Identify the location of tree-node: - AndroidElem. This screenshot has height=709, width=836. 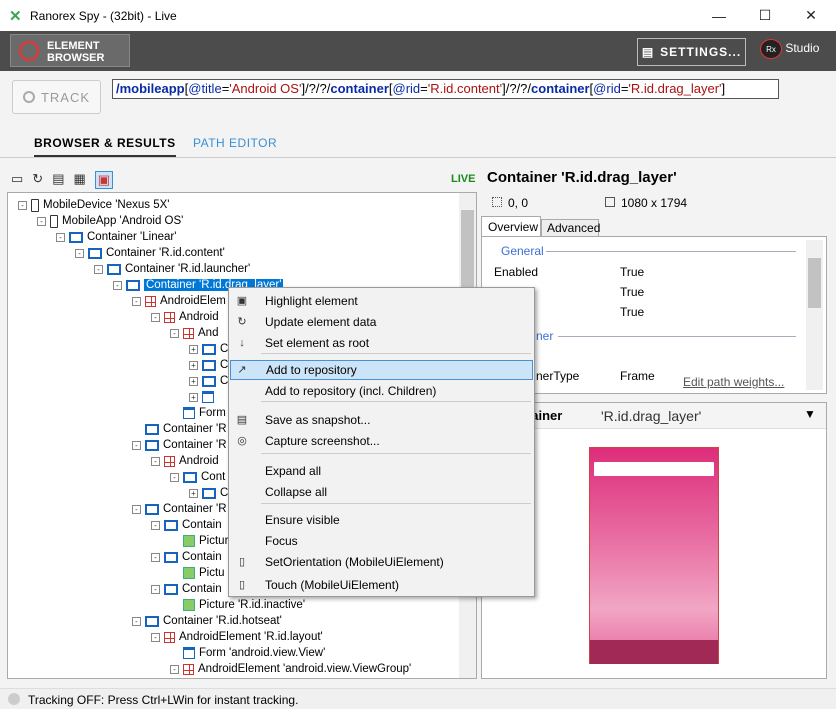
(179, 301).